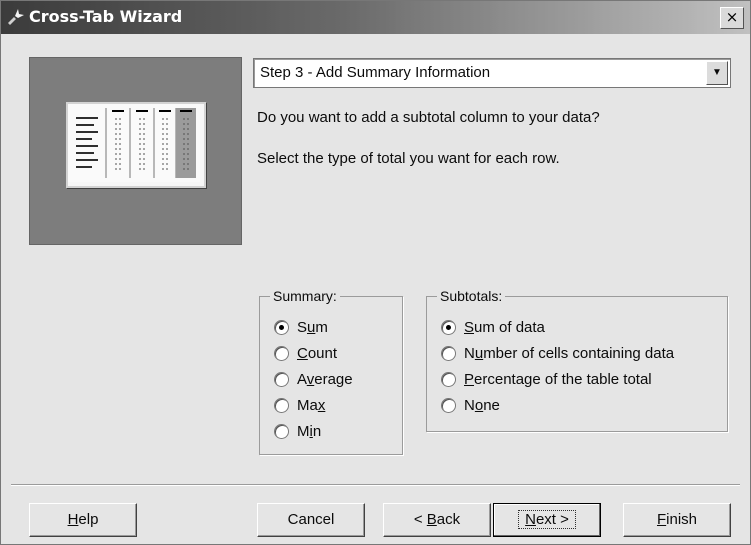 This screenshot has height=545, width=751. I want to click on subtotal-option-percentage-label: Percentage of the table total, so click(558, 379).